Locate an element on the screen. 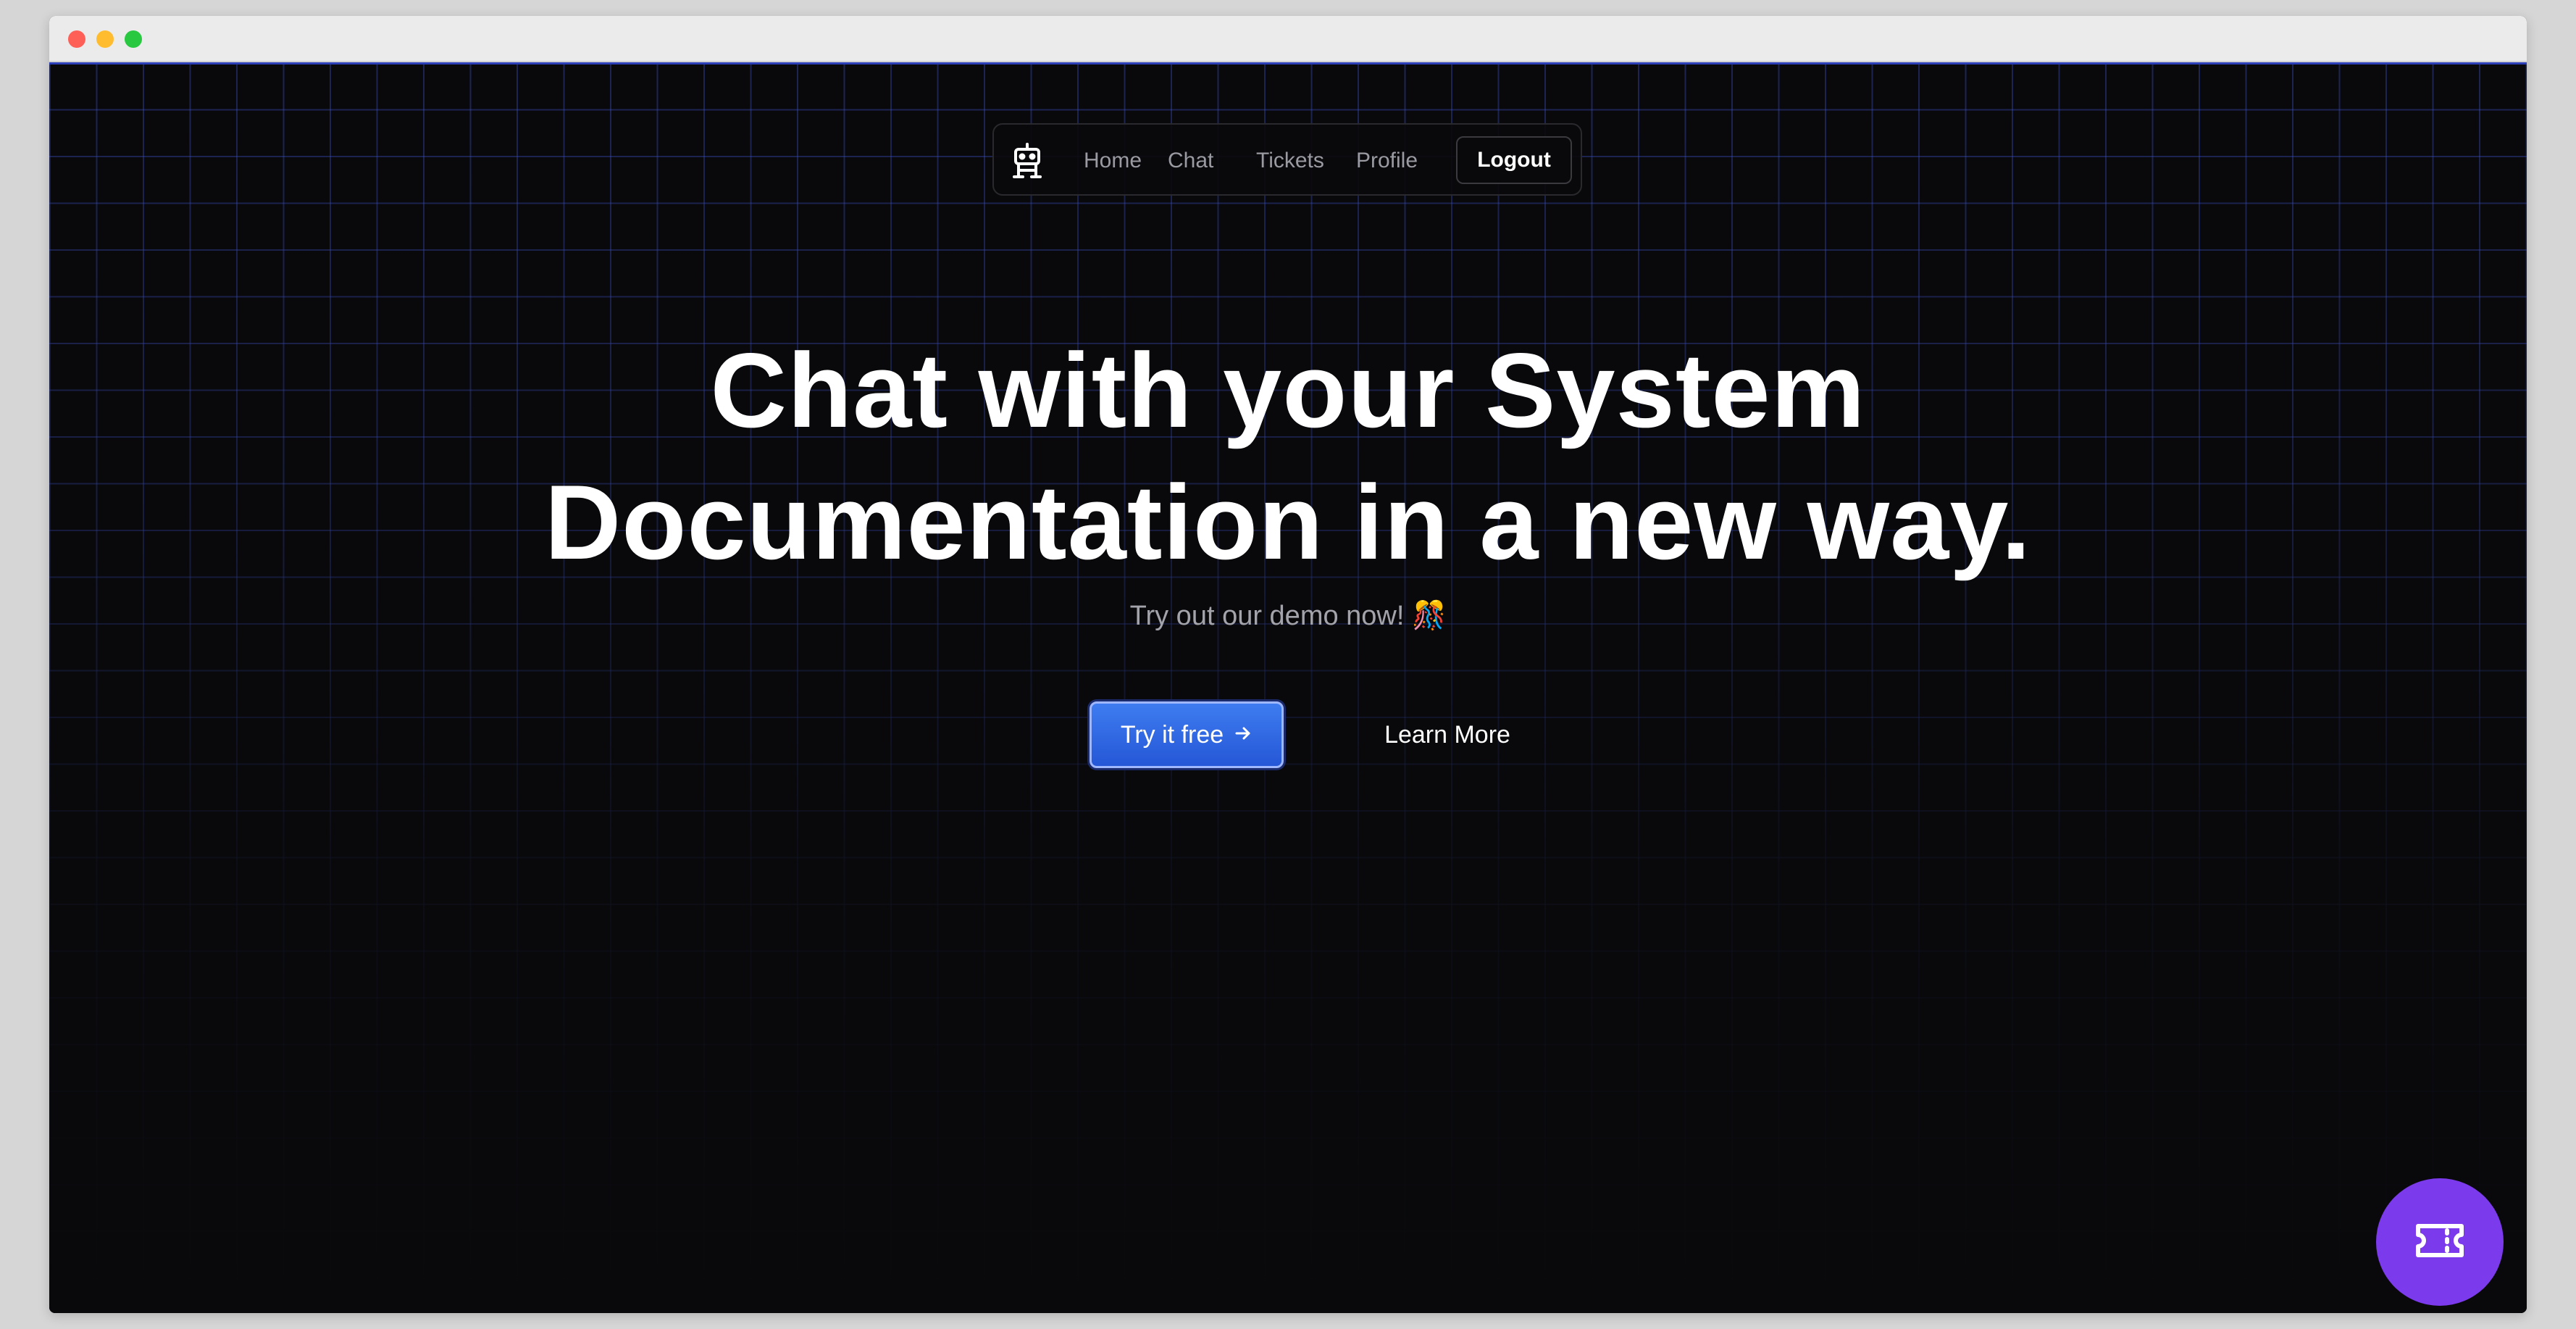 The height and width of the screenshot is (1329, 2576). robot-icon is located at coordinates (1027, 161).